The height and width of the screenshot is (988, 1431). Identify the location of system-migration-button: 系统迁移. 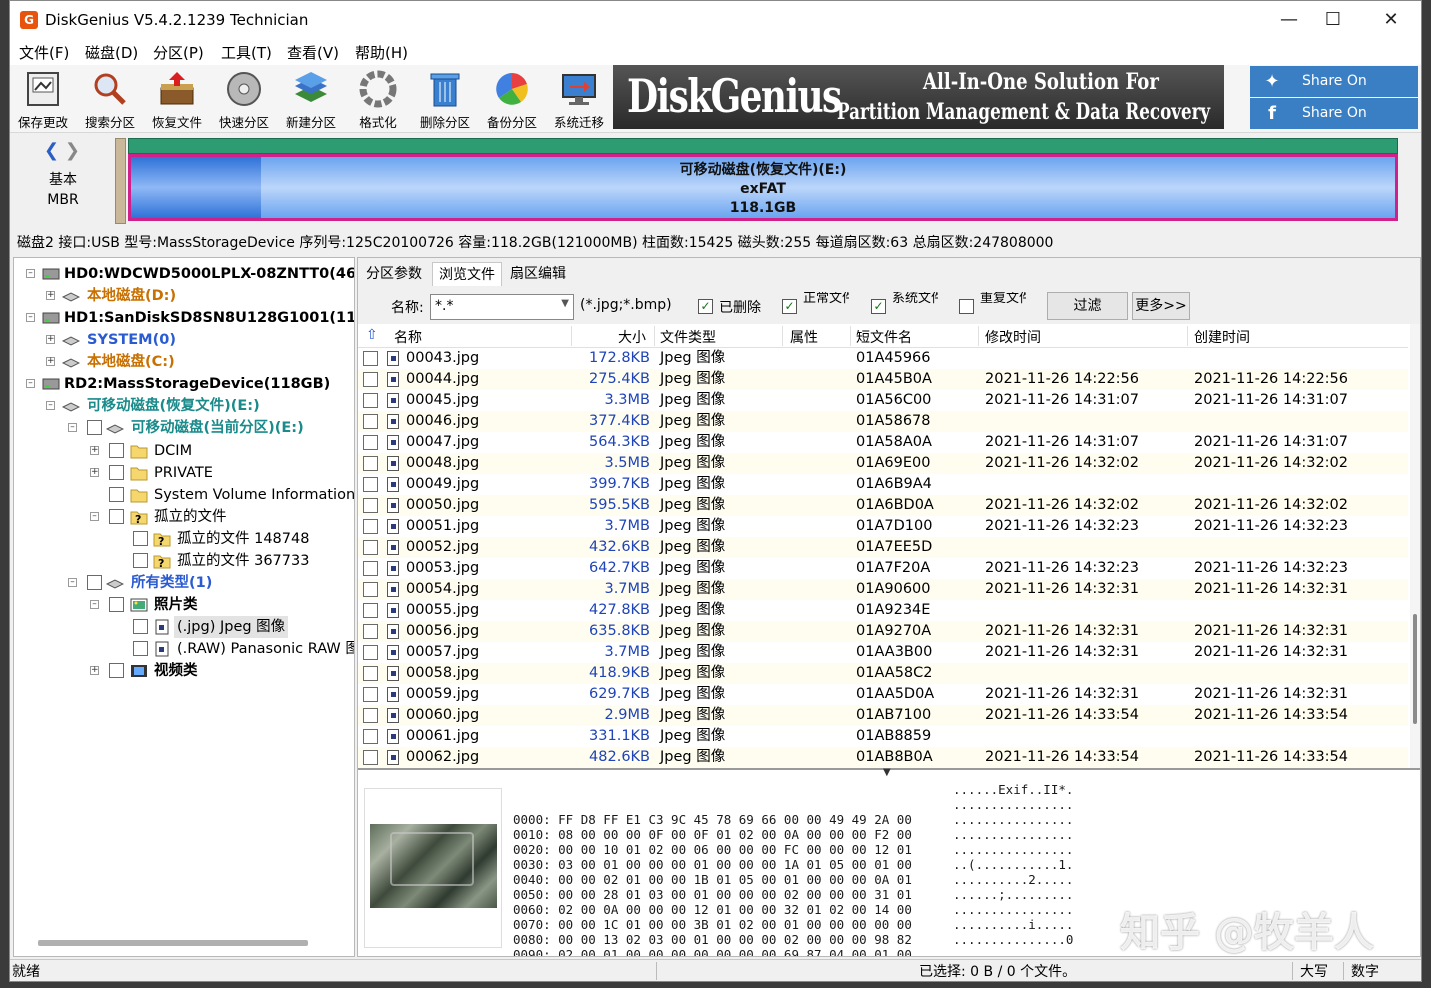
(579, 99).